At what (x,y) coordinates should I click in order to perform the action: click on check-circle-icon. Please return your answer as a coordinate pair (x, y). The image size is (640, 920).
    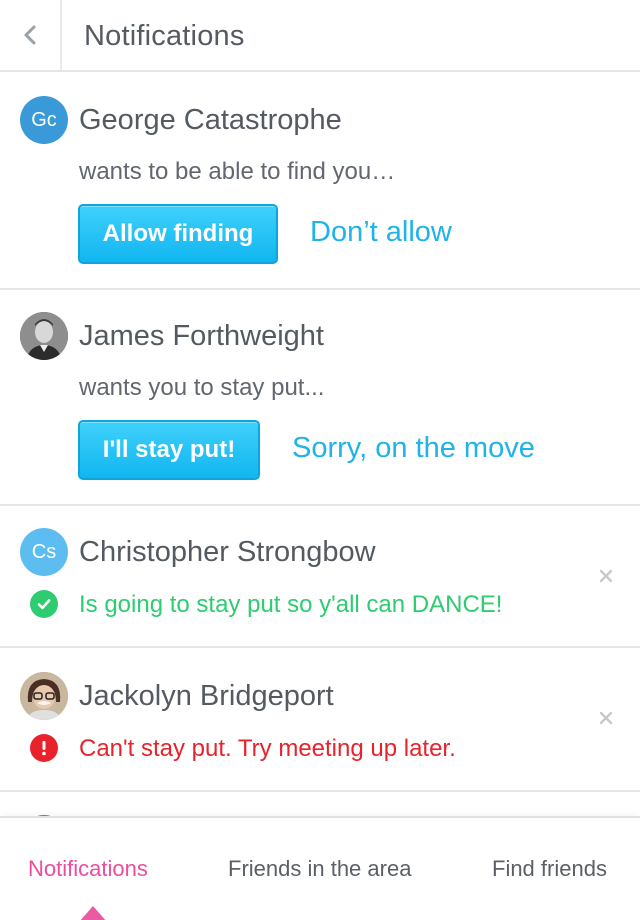
    Looking at the image, I should click on (44, 604).